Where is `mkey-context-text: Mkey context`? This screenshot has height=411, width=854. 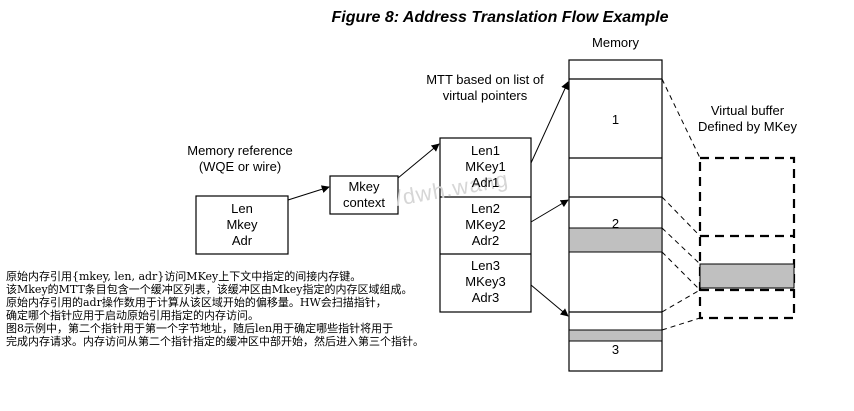 mkey-context-text: Mkey context is located at coordinates (364, 195).